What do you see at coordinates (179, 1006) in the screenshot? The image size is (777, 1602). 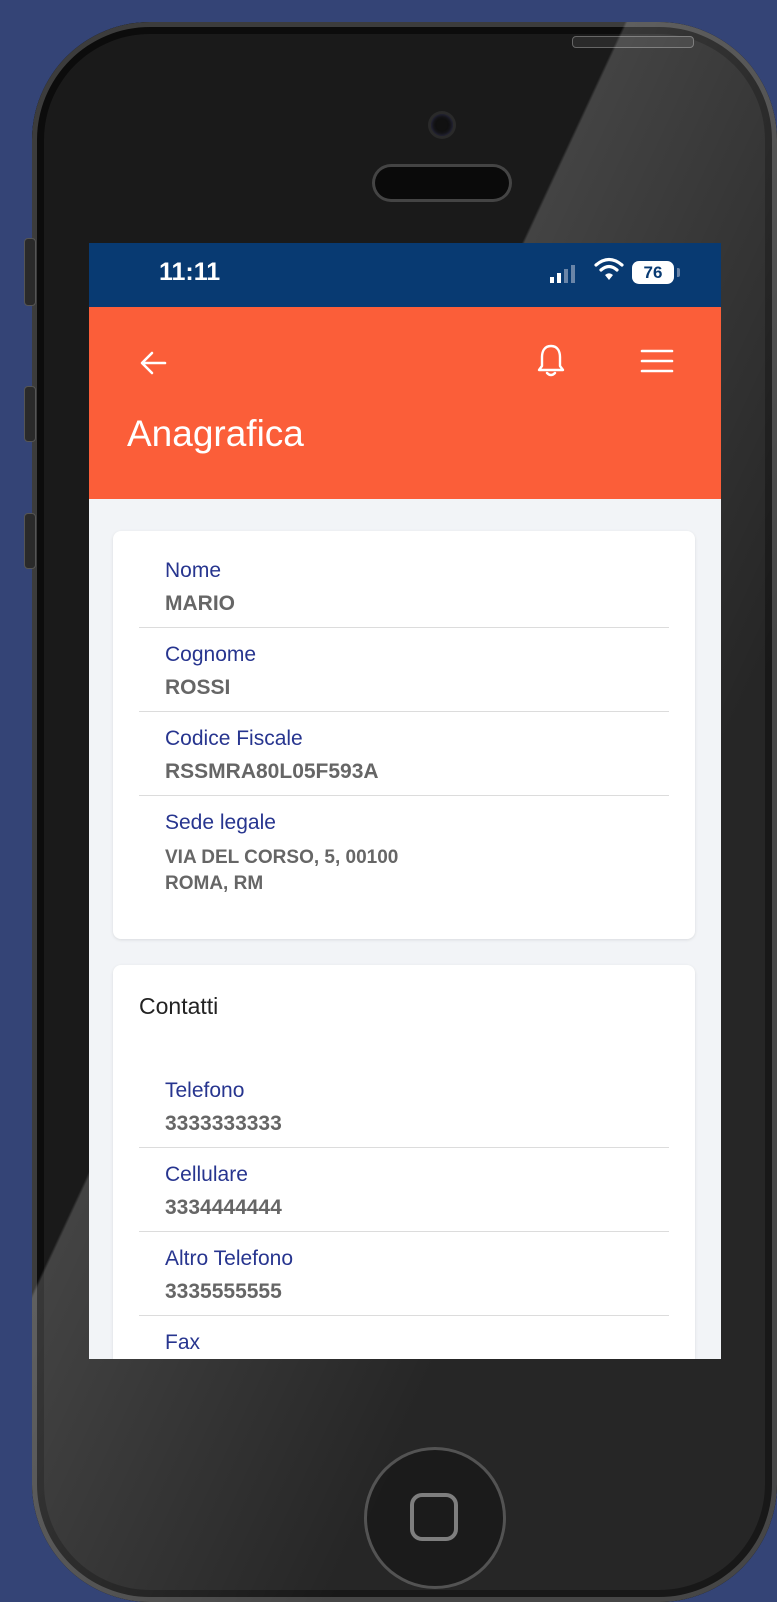 I see `section-title: Contatti` at bounding box center [179, 1006].